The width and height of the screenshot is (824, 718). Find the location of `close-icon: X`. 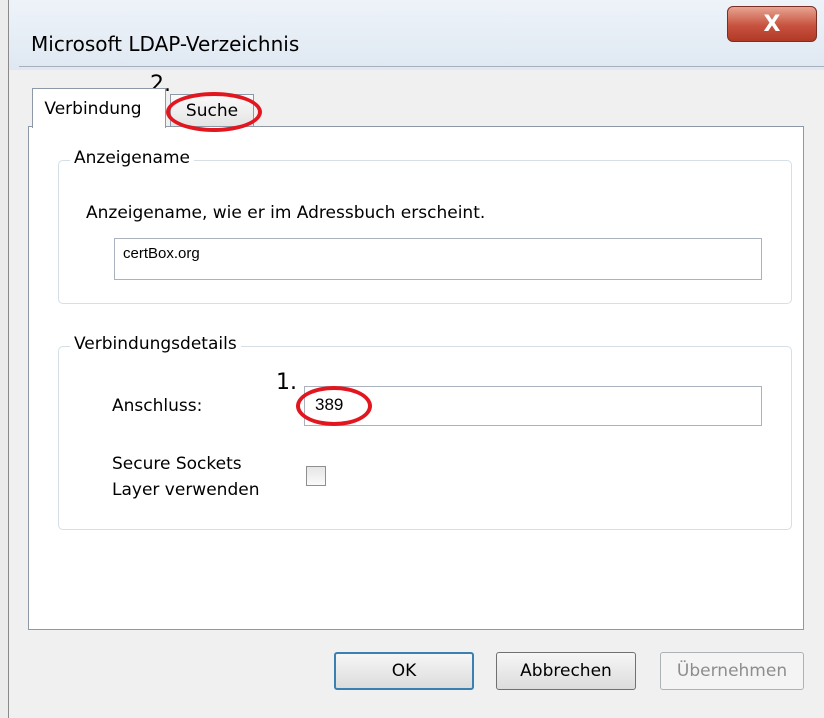

close-icon: X is located at coordinates (772, 24).